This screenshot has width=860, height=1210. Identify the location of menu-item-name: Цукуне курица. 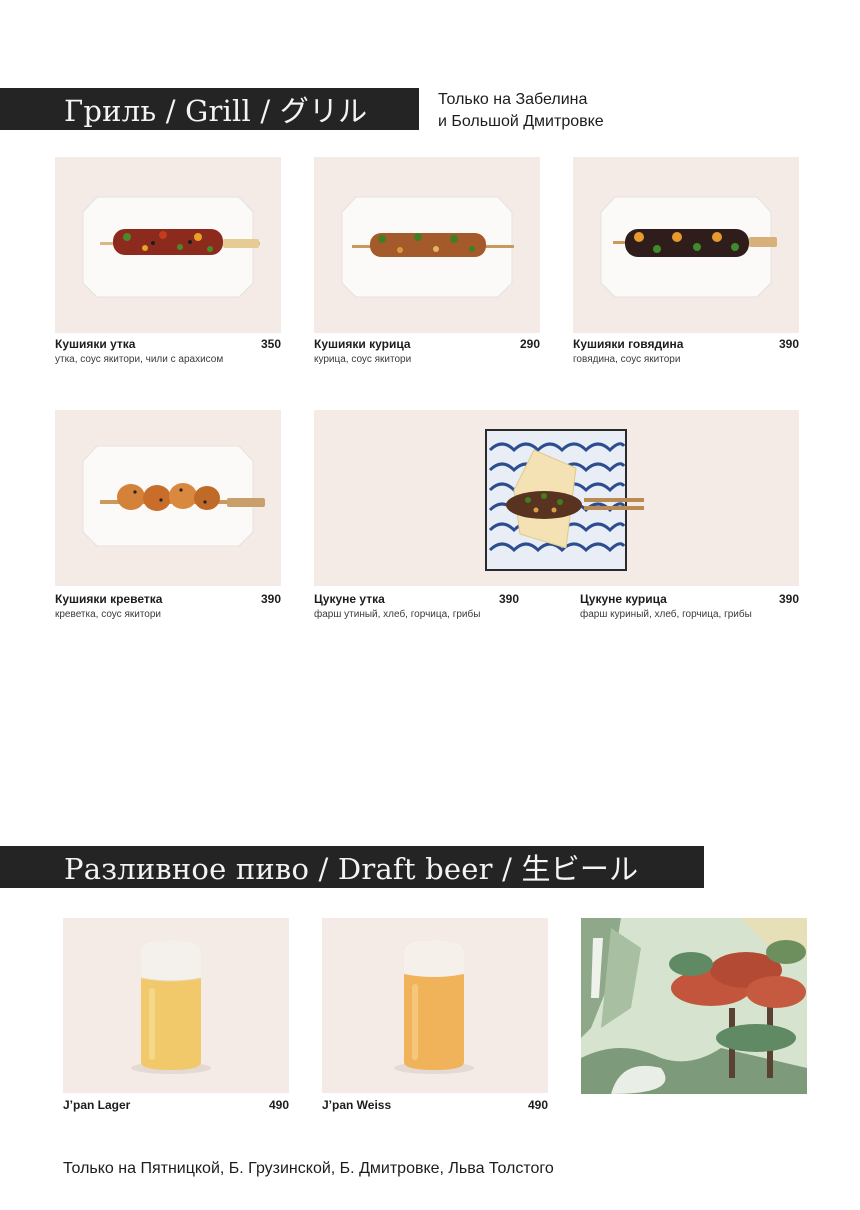
(623, 599).